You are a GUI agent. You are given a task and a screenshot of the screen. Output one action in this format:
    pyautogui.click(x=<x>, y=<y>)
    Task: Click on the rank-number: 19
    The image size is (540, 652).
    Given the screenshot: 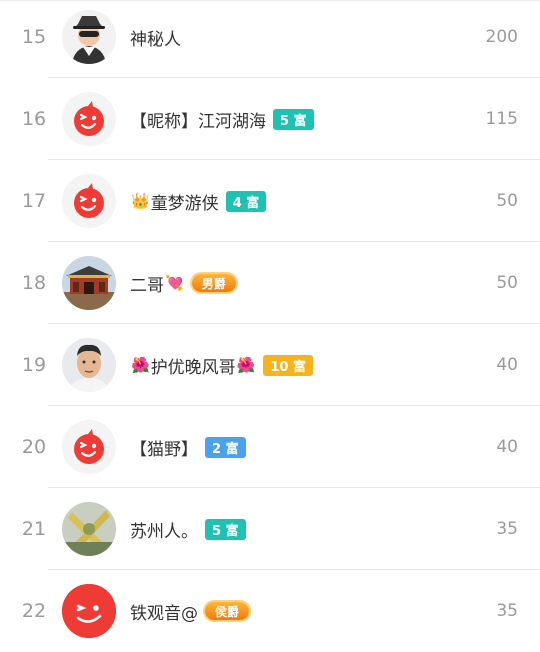 What is the action you would take?
    pyautogui.click(x=34, y=365)
    